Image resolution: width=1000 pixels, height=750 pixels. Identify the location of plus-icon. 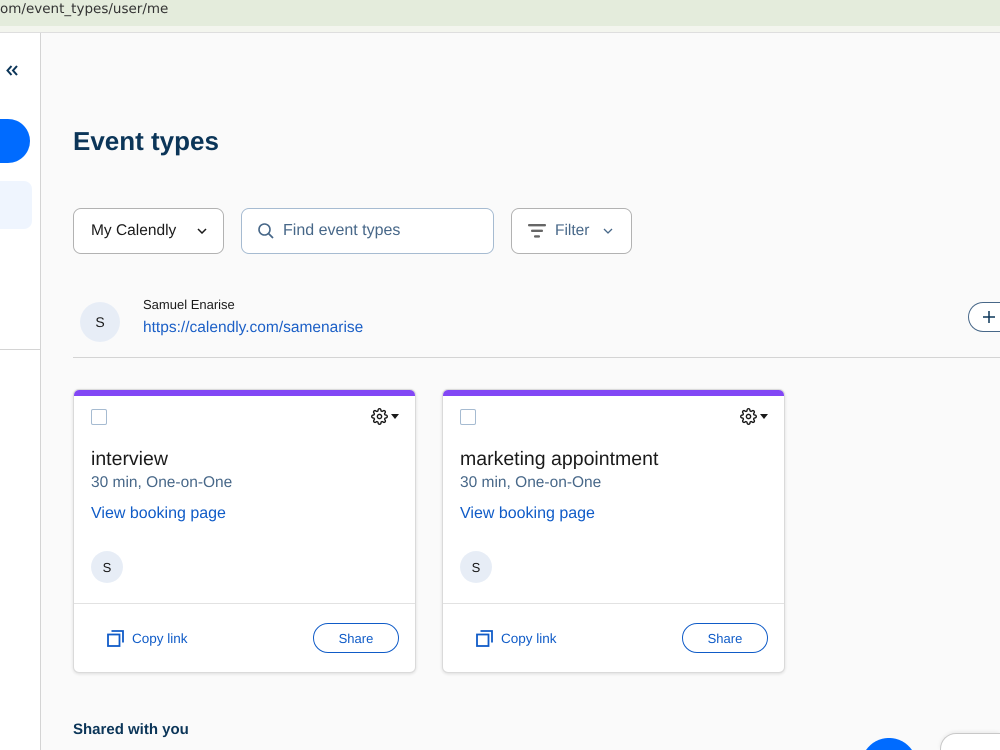
(989, 317).